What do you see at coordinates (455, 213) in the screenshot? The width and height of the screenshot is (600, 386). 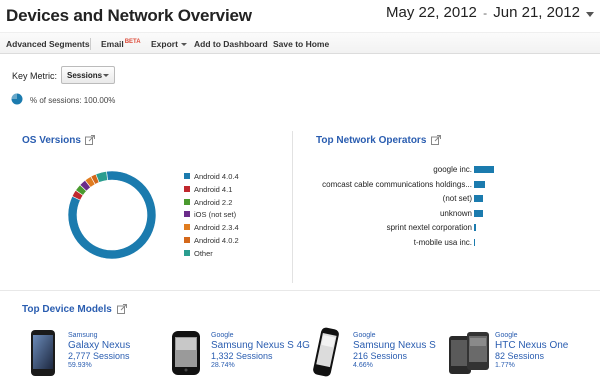 I see `network-operator-label: unknown` at bounding box center [455, 213].